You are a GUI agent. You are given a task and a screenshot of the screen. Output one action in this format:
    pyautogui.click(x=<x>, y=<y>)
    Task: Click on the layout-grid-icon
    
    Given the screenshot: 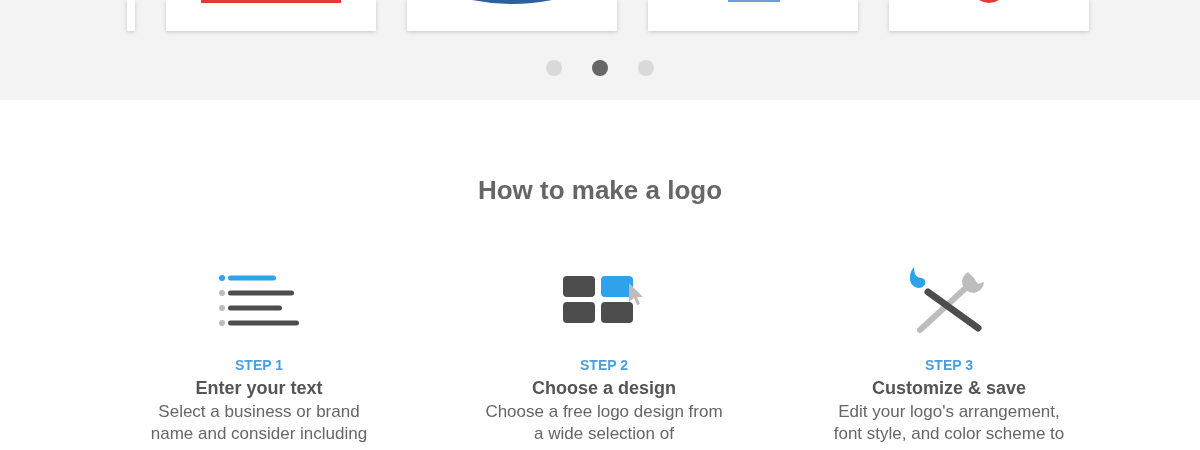 What is the action you would take?
    pyautogui.click(x=604, y=300)
    